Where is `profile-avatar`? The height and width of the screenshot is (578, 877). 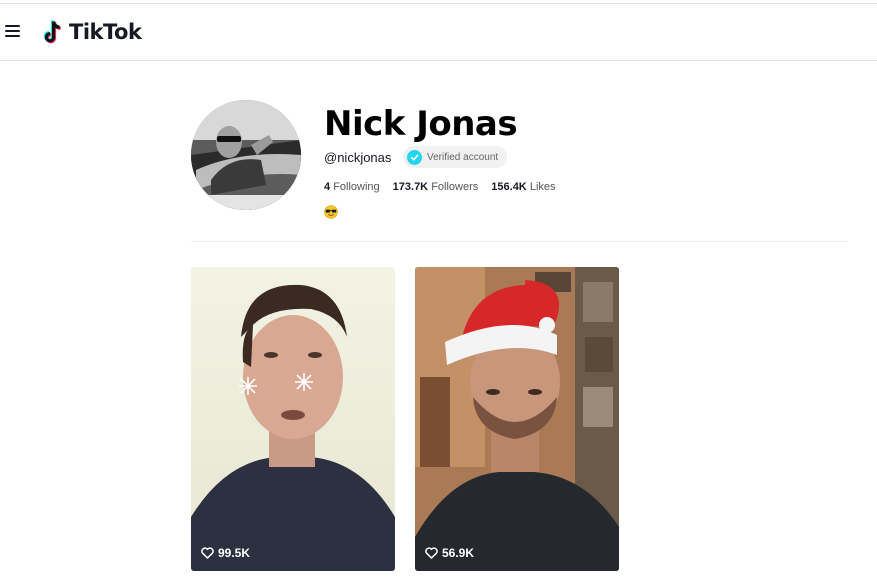
profile-avatar is located at coordinates (246, 155).